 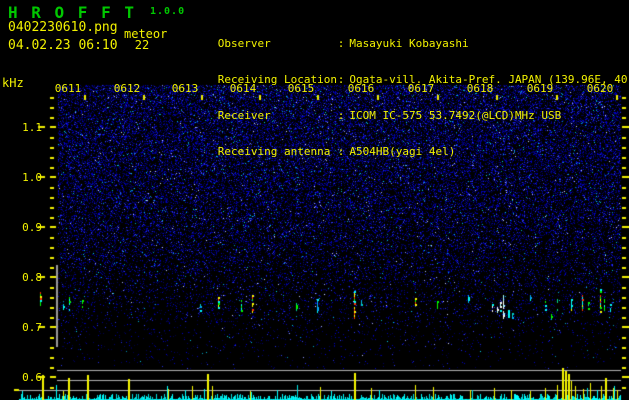 I want to click on info-row-antenna: Receiving antenna: A504HB(yagi 4el), so click(x=403, y=146).